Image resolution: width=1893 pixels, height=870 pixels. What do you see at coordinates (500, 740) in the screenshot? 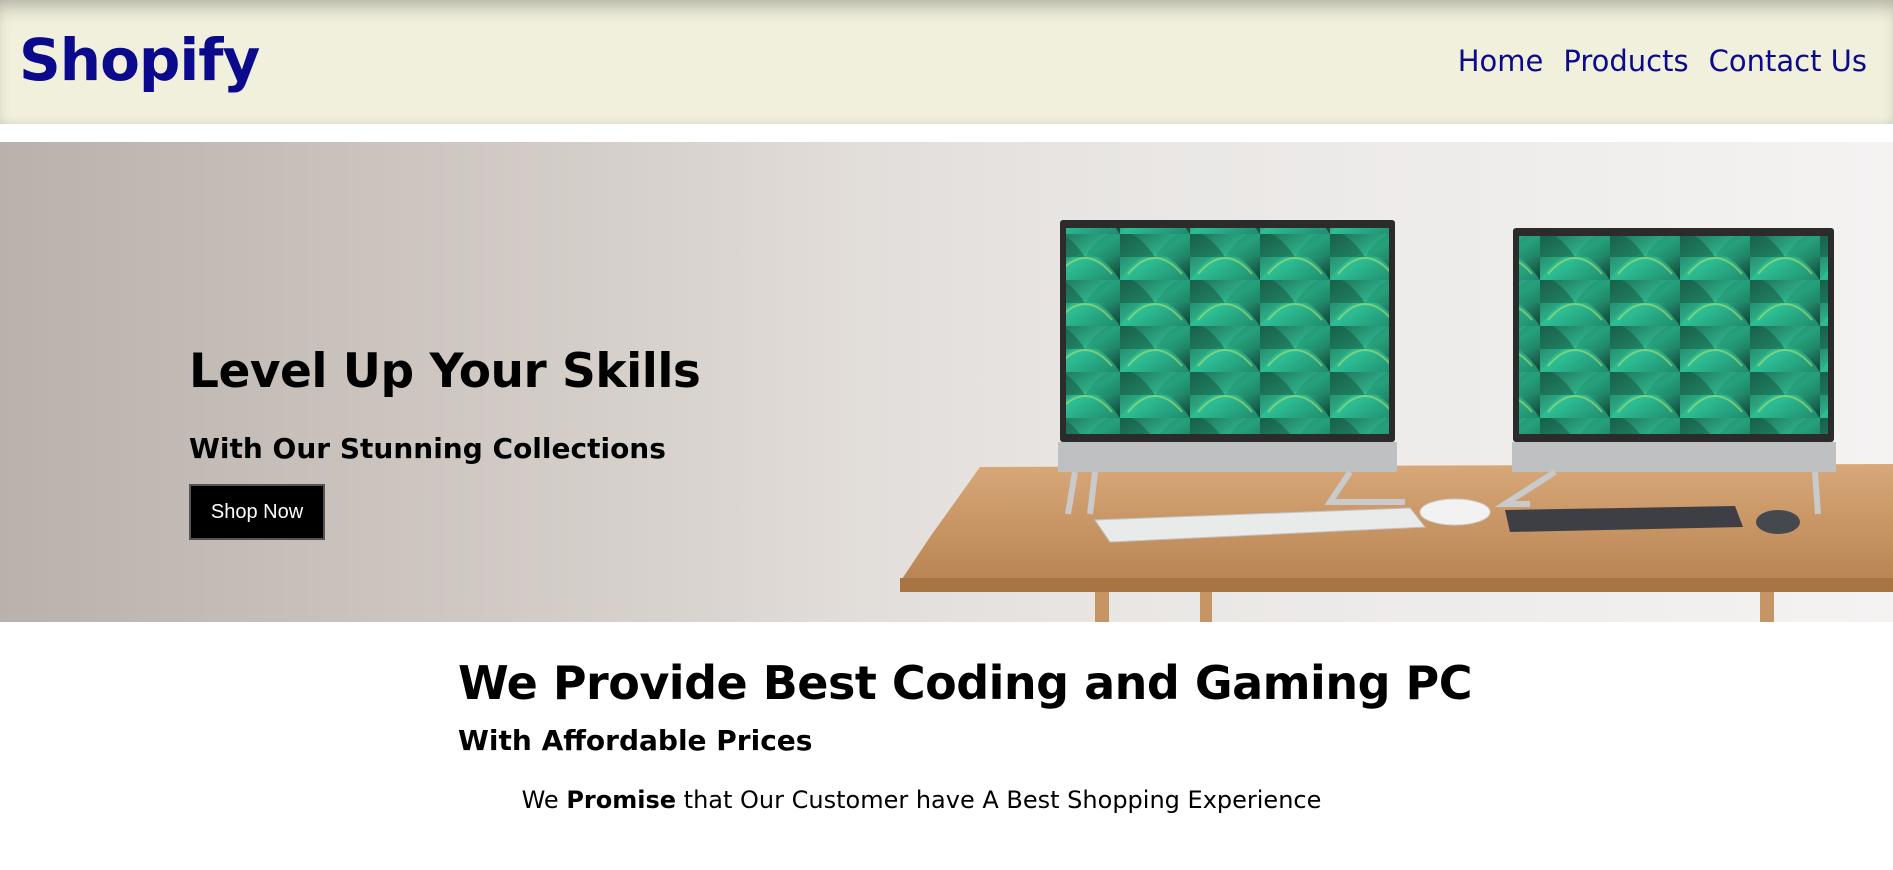
I see `promo-subtitle-prefix: With` at bounding box center [500, 740].